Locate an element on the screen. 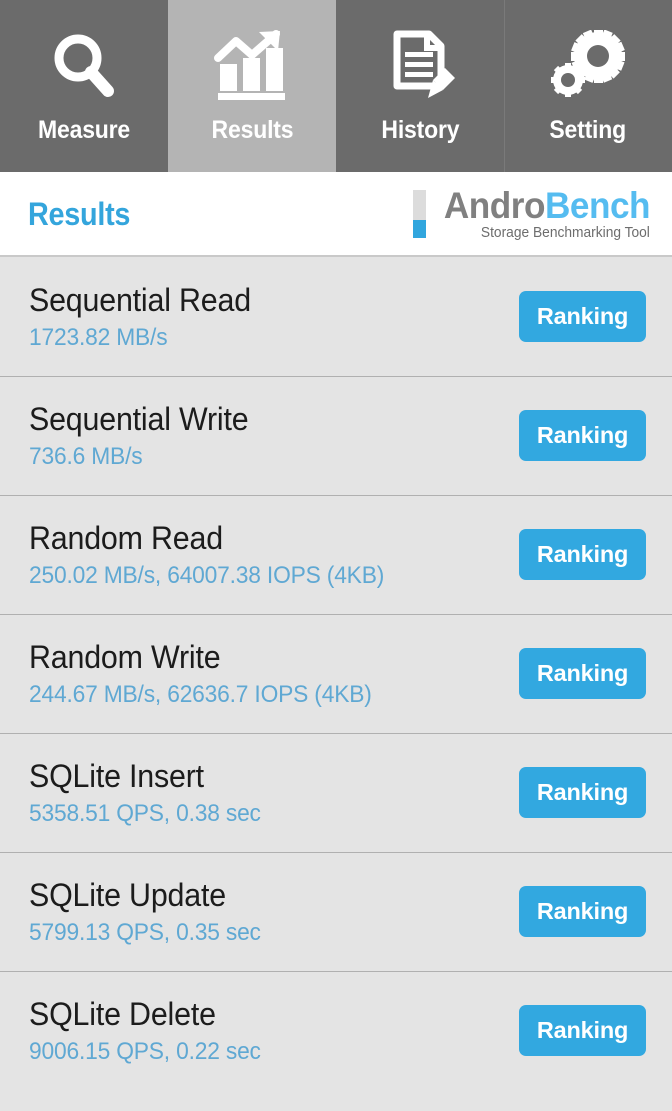  tab-history: History is located at coordinates (420, 86).